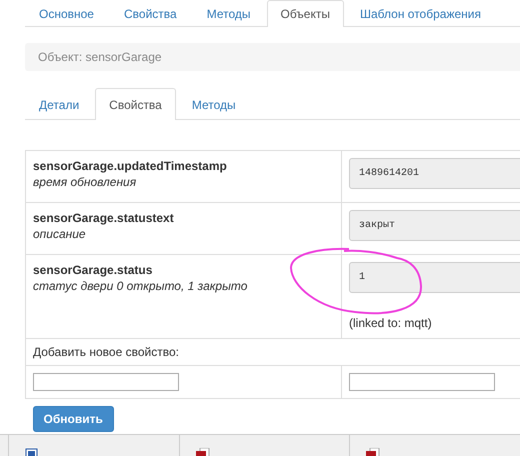 This screenshot has width=520, height=456. Describe the element at coordinates (106, 352) in the screenshot. I see `add-property-label: Добавить новое свойство:` at that location.